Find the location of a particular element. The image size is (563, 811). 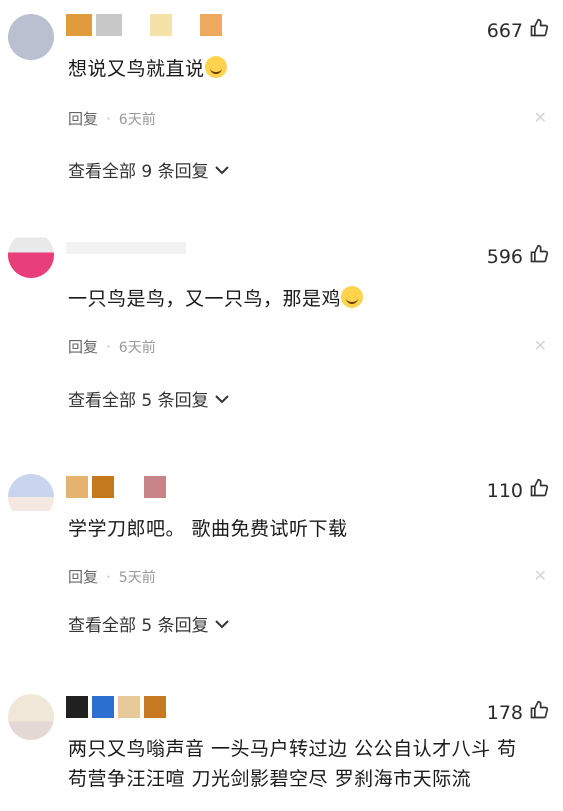

comment-text: 学学刀郎吧。 歌曲免费试听下载 is located at coordinates (208, 529).